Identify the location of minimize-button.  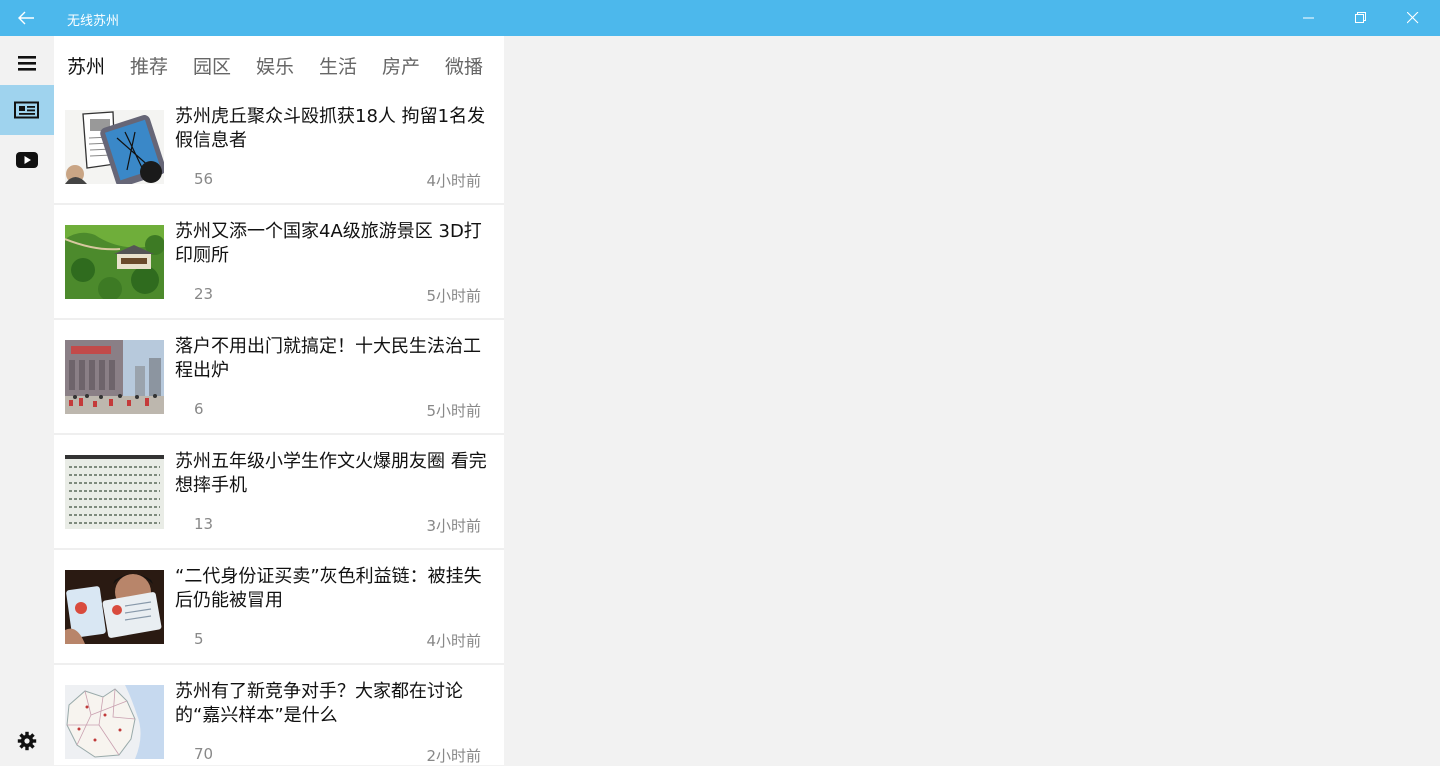
(1309, 18).